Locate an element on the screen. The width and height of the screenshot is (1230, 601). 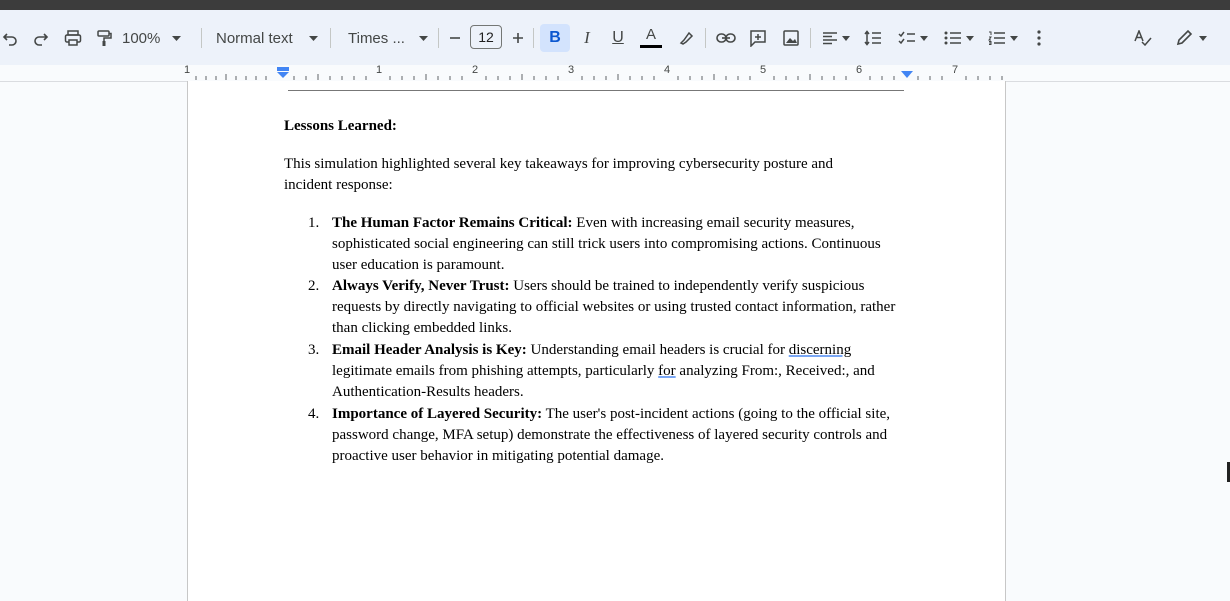
insert-image-icon is located at coordinates (791, 38).